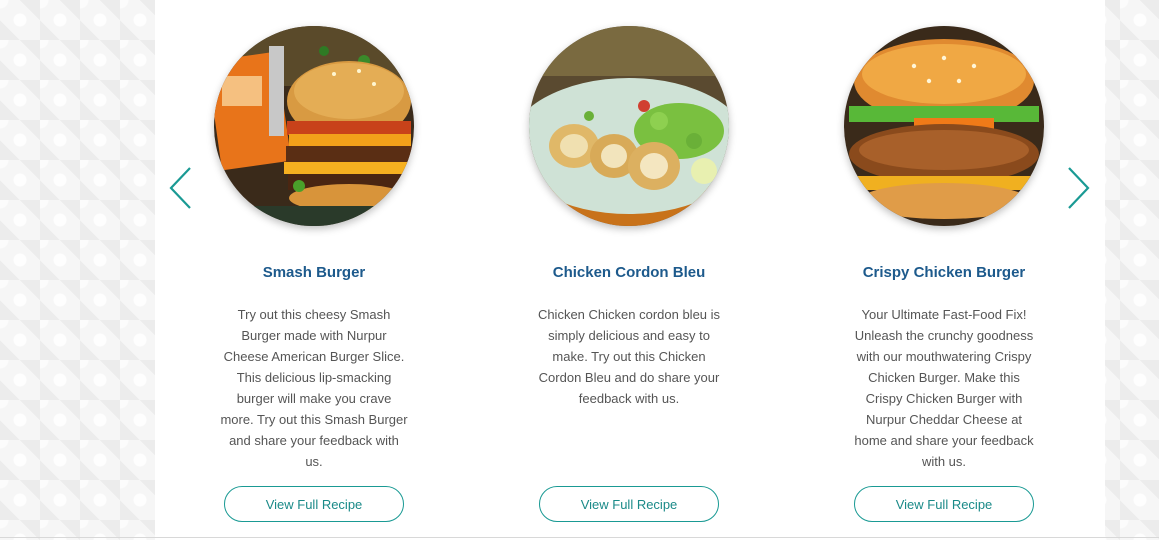 This screenshot has width=1159, height=540. I want to click on recipe-title: Crispy Chicken Burger, so click(944, 272).